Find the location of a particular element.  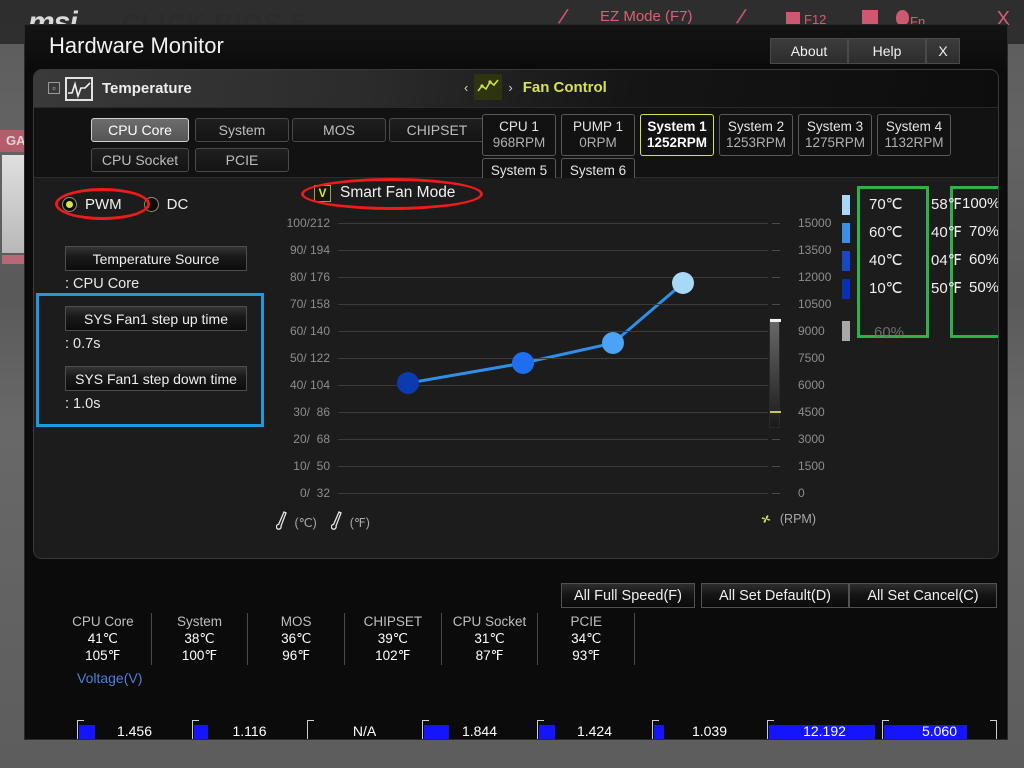

fan-name: PUMP 1 is located at coordinates (598, 126).